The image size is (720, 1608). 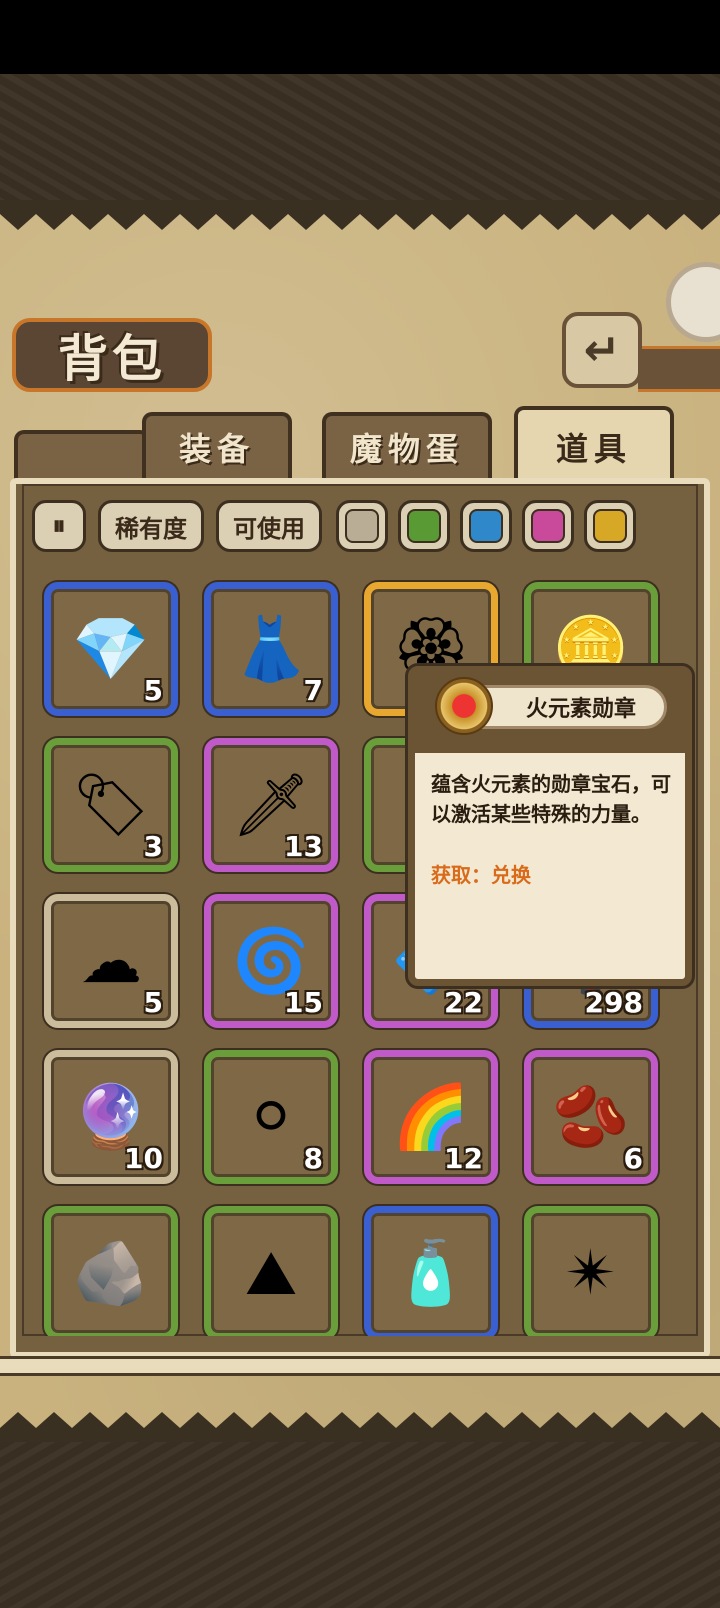 I want to click on page-title-plate: 背包, so click(x=112, y=355).